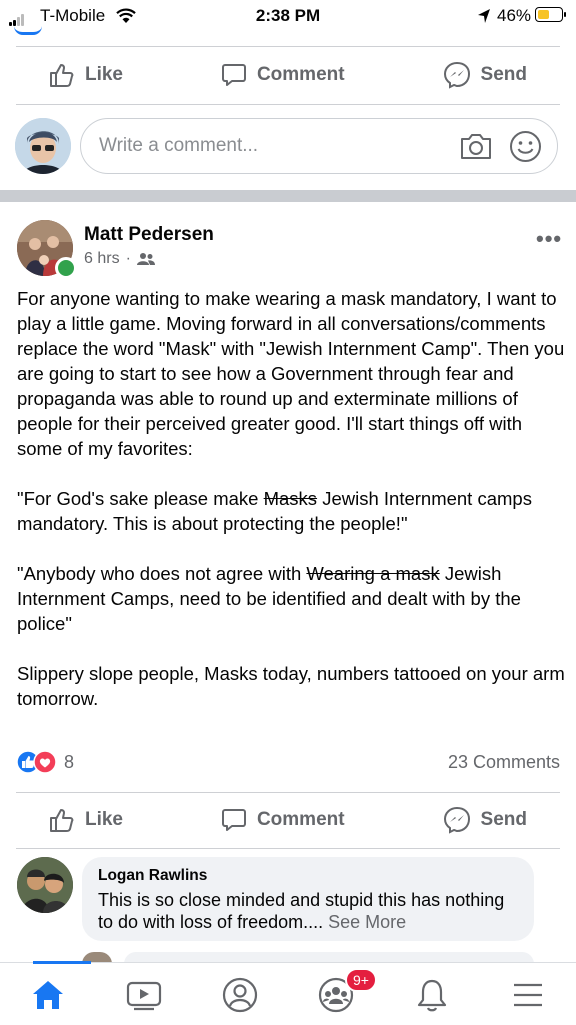 Image resolution: width=576 pixels, height=1025 pixels. I want to click on nav-active-indicator, so click(62, 962).